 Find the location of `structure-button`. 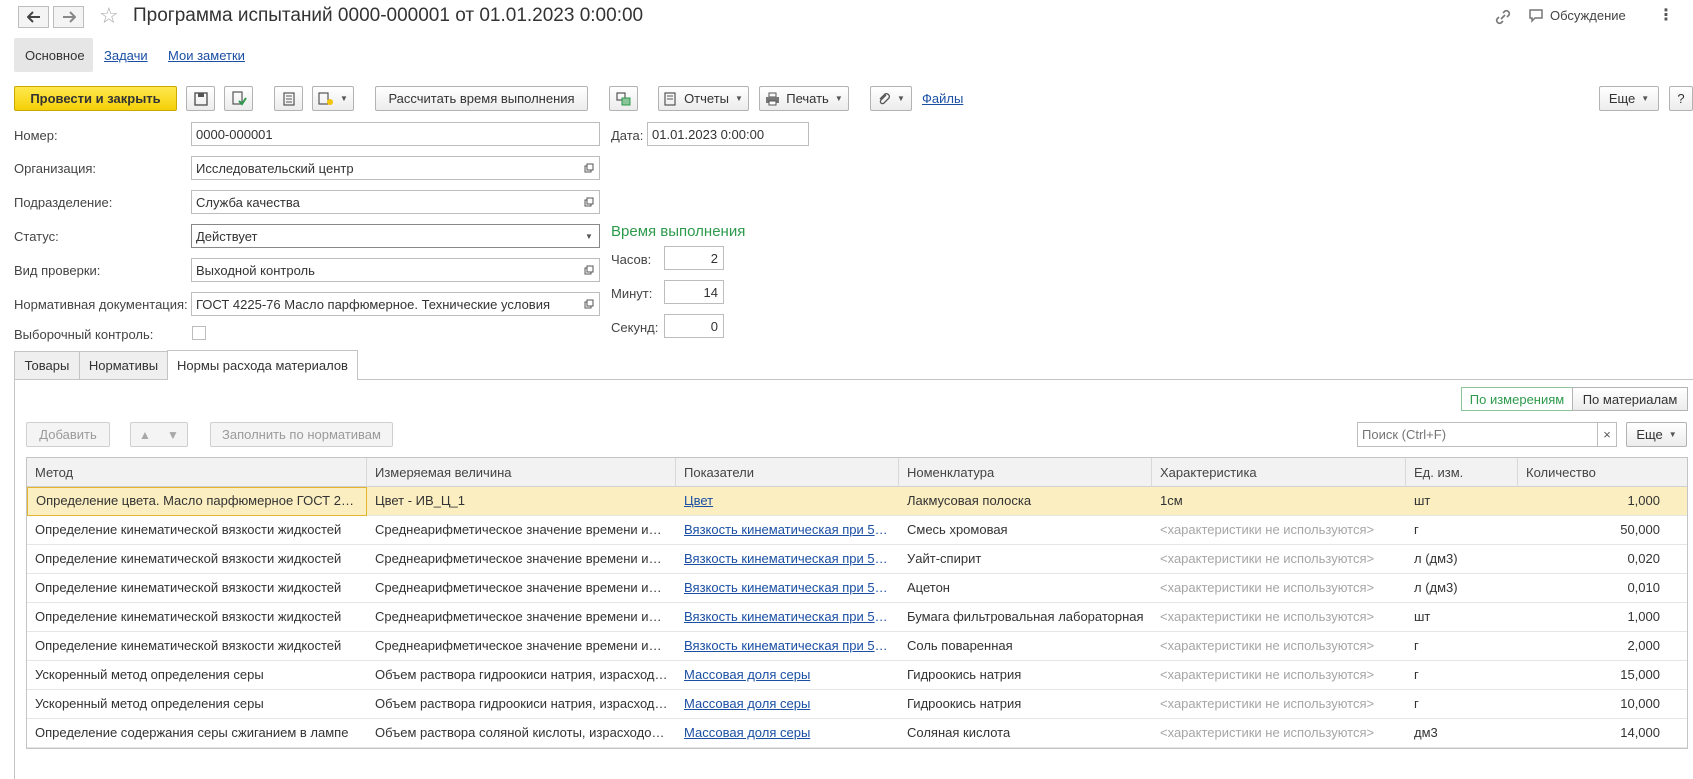

structure-button is located at coordinates (623, 98).